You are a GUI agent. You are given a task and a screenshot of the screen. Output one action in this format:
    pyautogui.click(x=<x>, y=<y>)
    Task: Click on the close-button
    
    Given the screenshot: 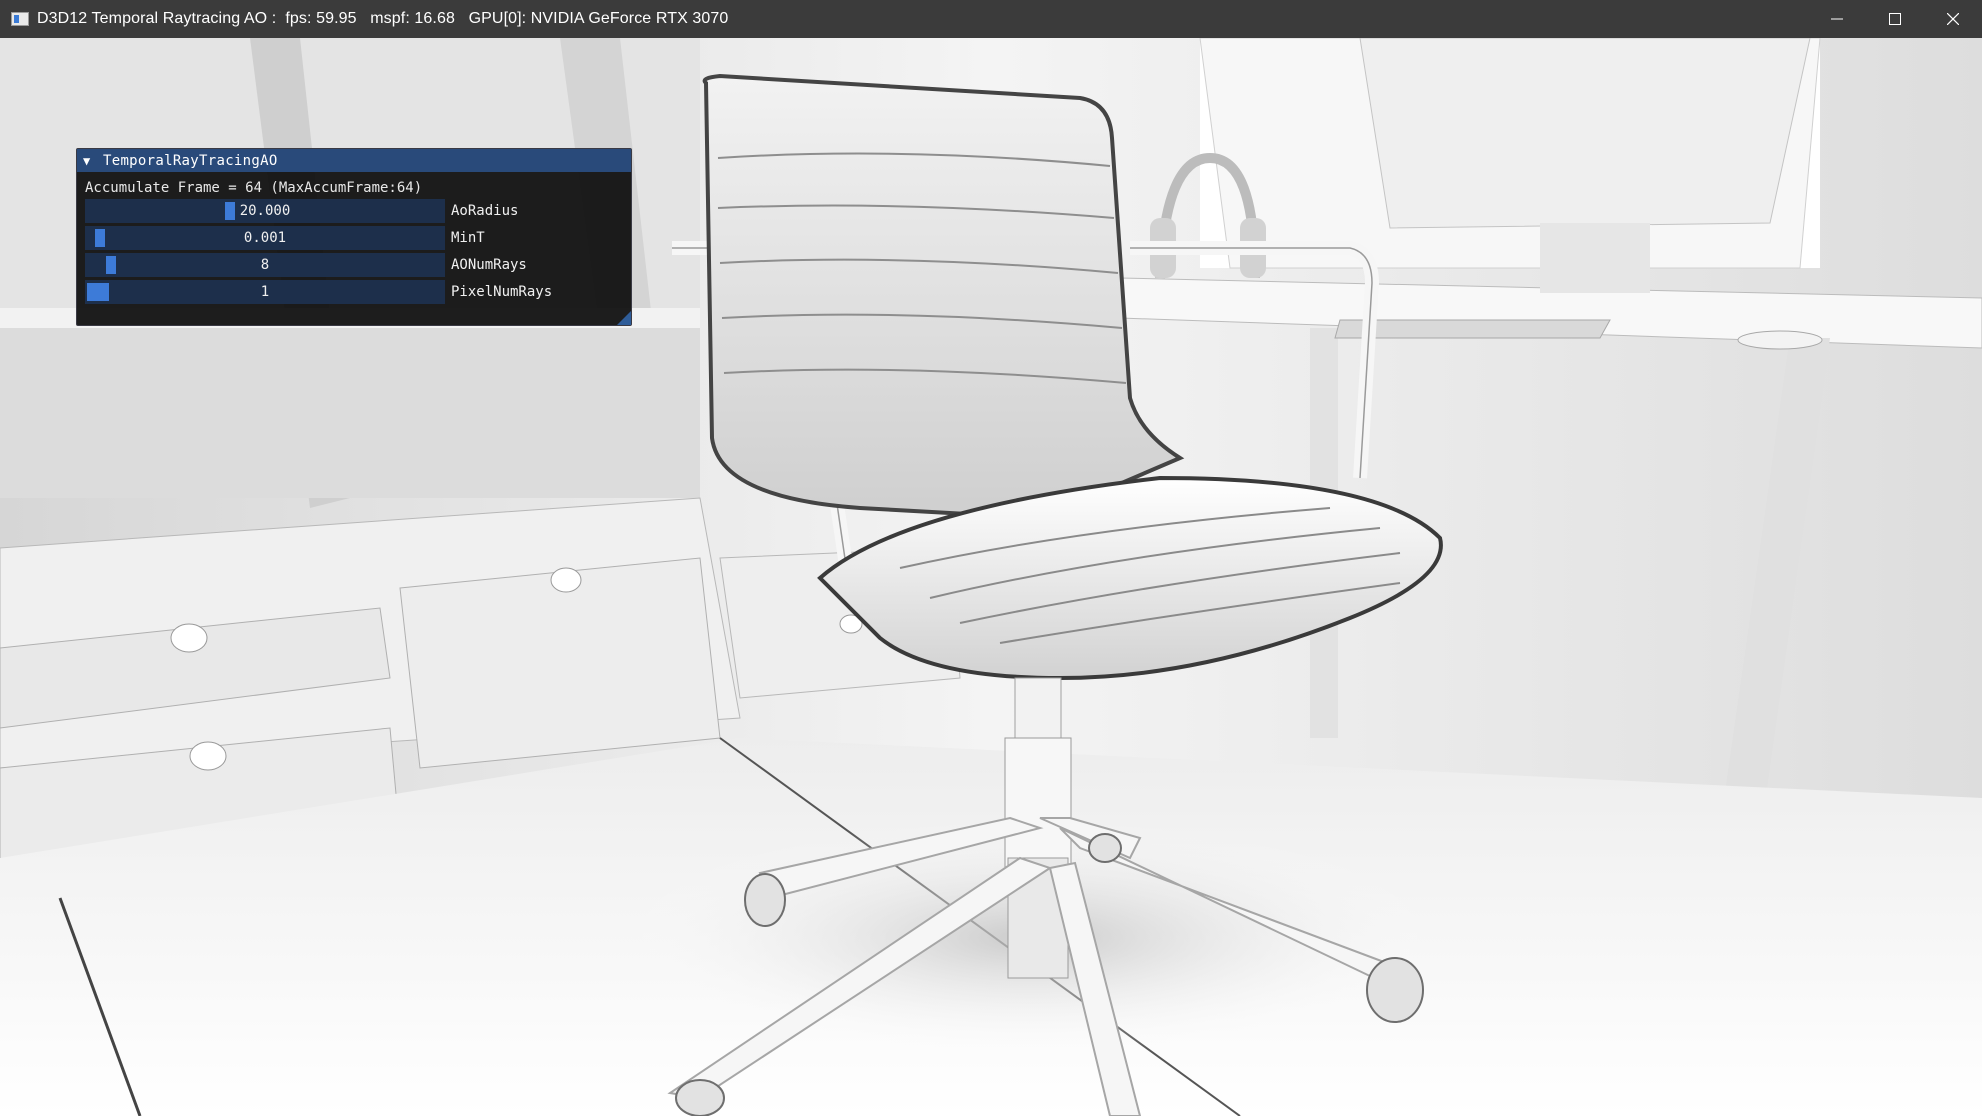 What is the action you would take?
    pyautogui.click(x=1953, y=19)
    